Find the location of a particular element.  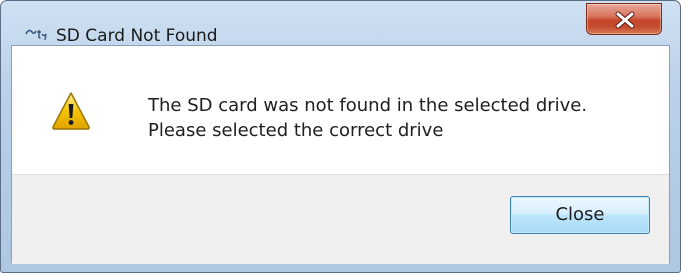

warning-icon is located at coordinates (71, 111).